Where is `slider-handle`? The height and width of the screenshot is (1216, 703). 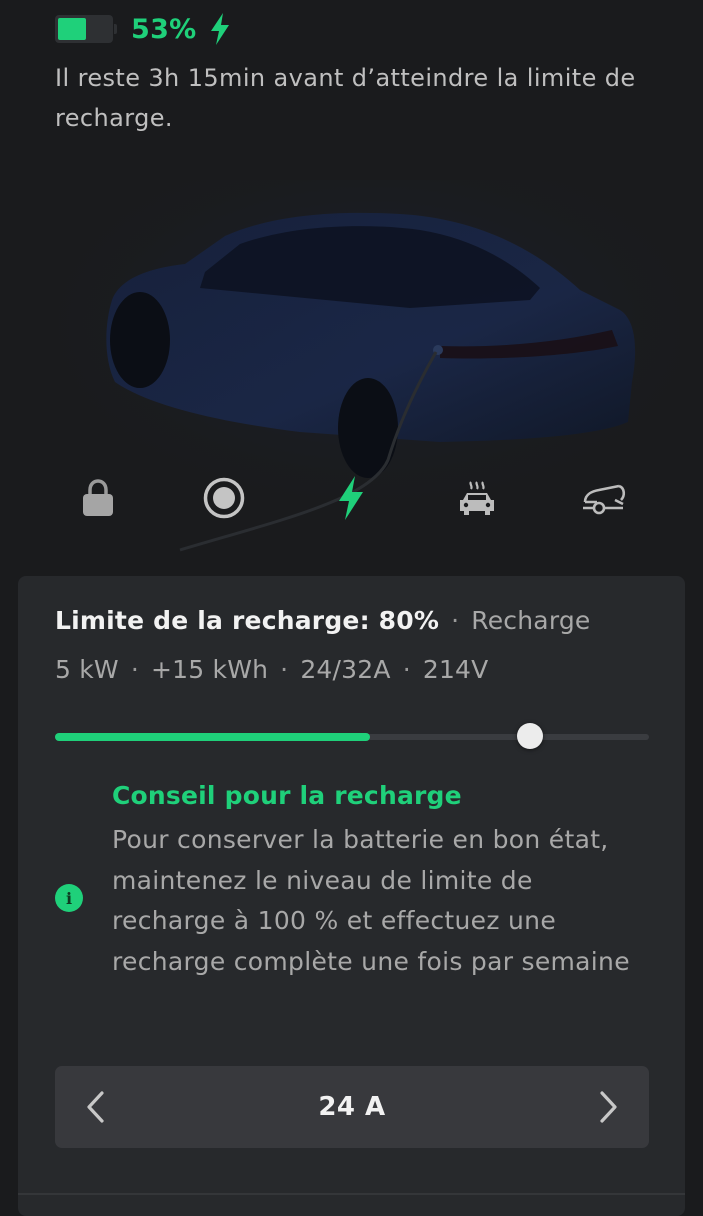 slider-handle is located at coordinates (530, 736).